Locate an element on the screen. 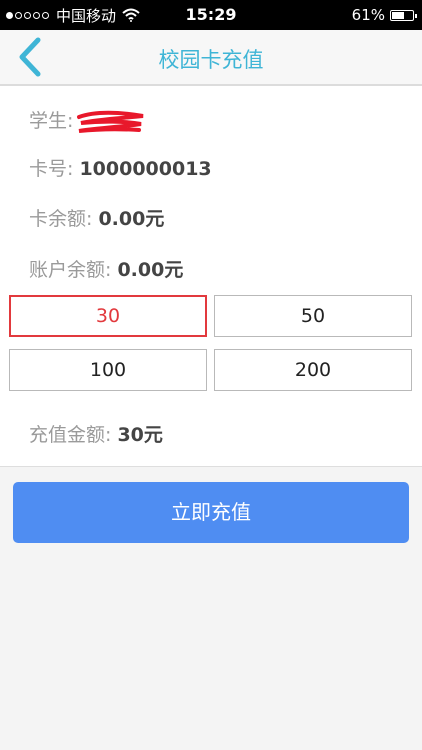  recharge-amount-row: 充值金额: 30元 is located at coordinates (96, 433).